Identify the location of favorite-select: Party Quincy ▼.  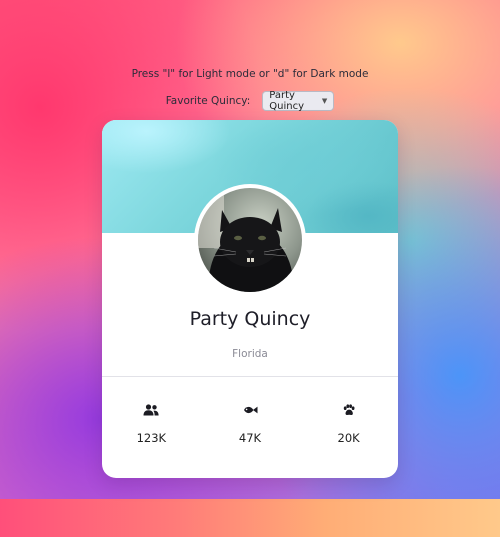
(298, 101).